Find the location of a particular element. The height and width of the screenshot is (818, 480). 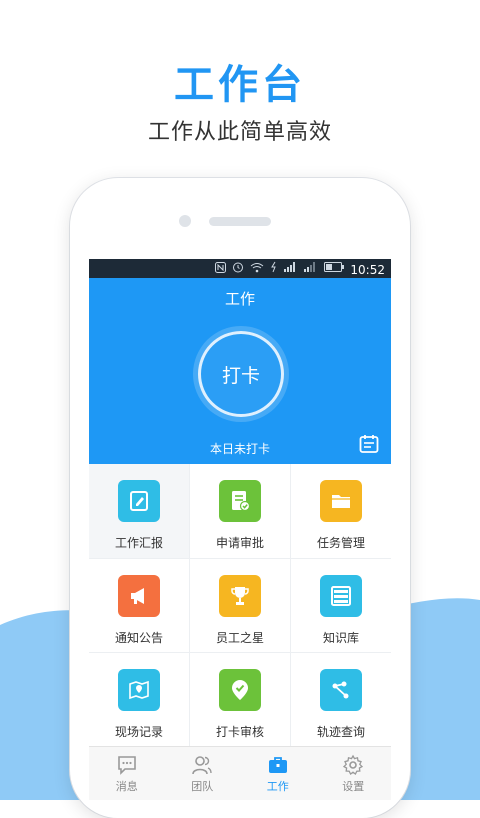

grid-item-knowledge-base: 知识库 is located at coordinates (341, 605).